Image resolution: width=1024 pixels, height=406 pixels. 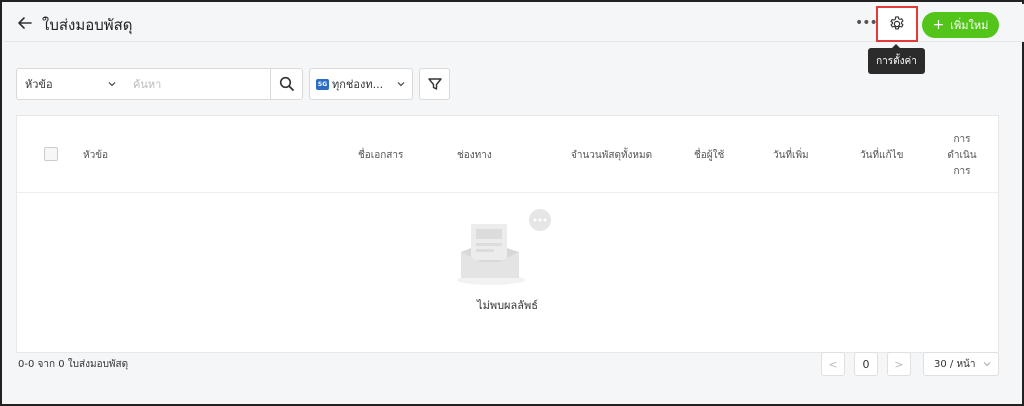 I want to click on search-field-value: หัวข้อ, so click(x=39, y=84).